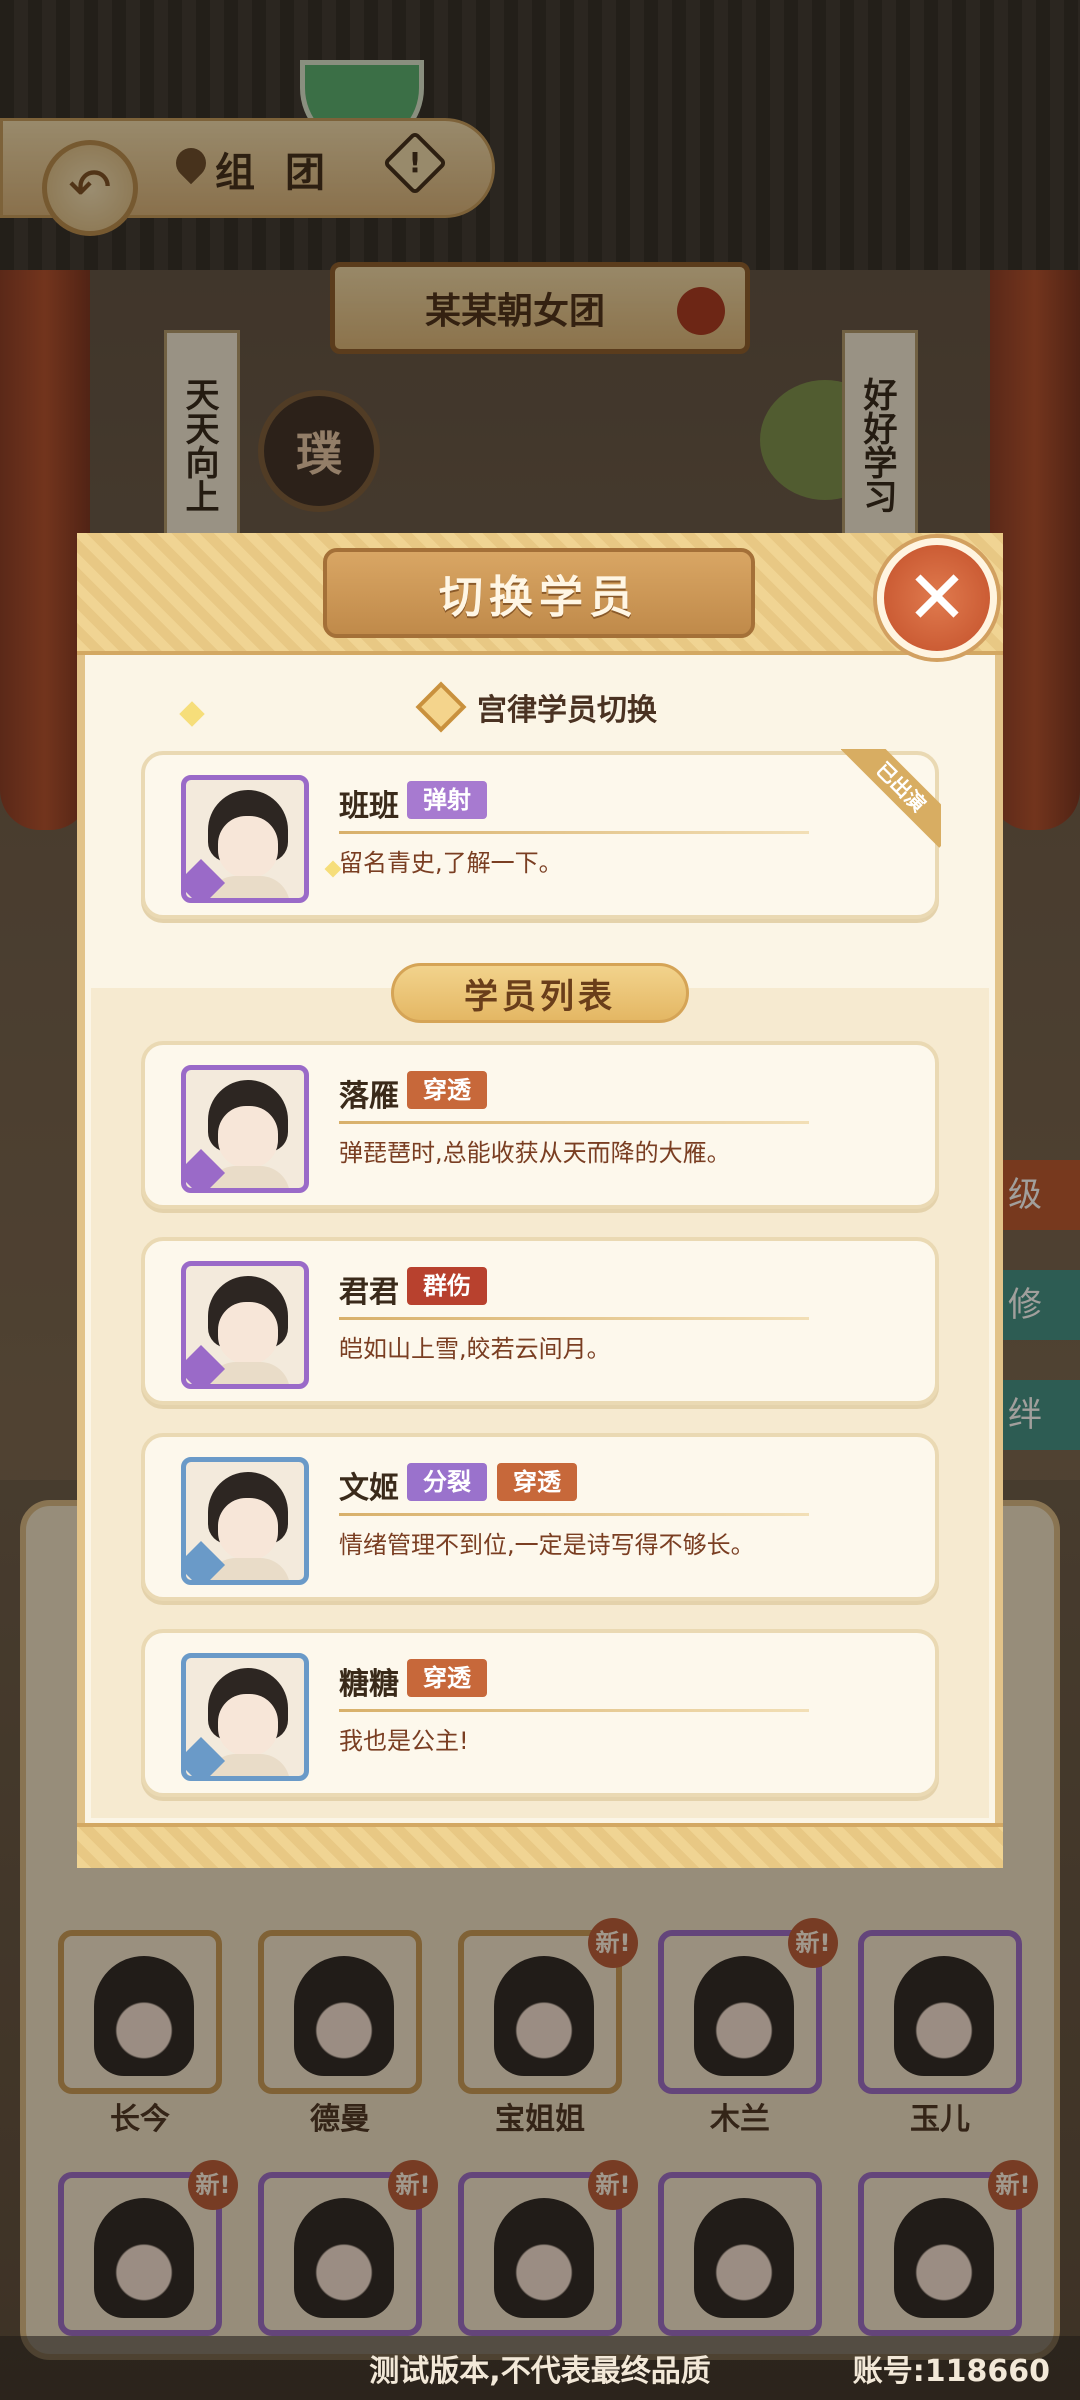 Image resolution: width=1080 pixels, height=2400 pixels. What do you see at coordinates (535, 1153) in the screenshot?
I see `student-desc: 弹琵琶时,总能收获从天而降的大雁。` at bounding box center [535, 1153].